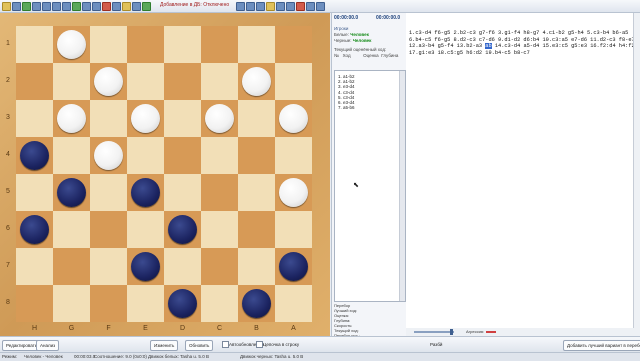 The height and width of the screenshot is (361, 640). What do you see at coordinates (66, 6) in the screenshot?
I see `prev-move-icon` at bounding box center [66, 6].